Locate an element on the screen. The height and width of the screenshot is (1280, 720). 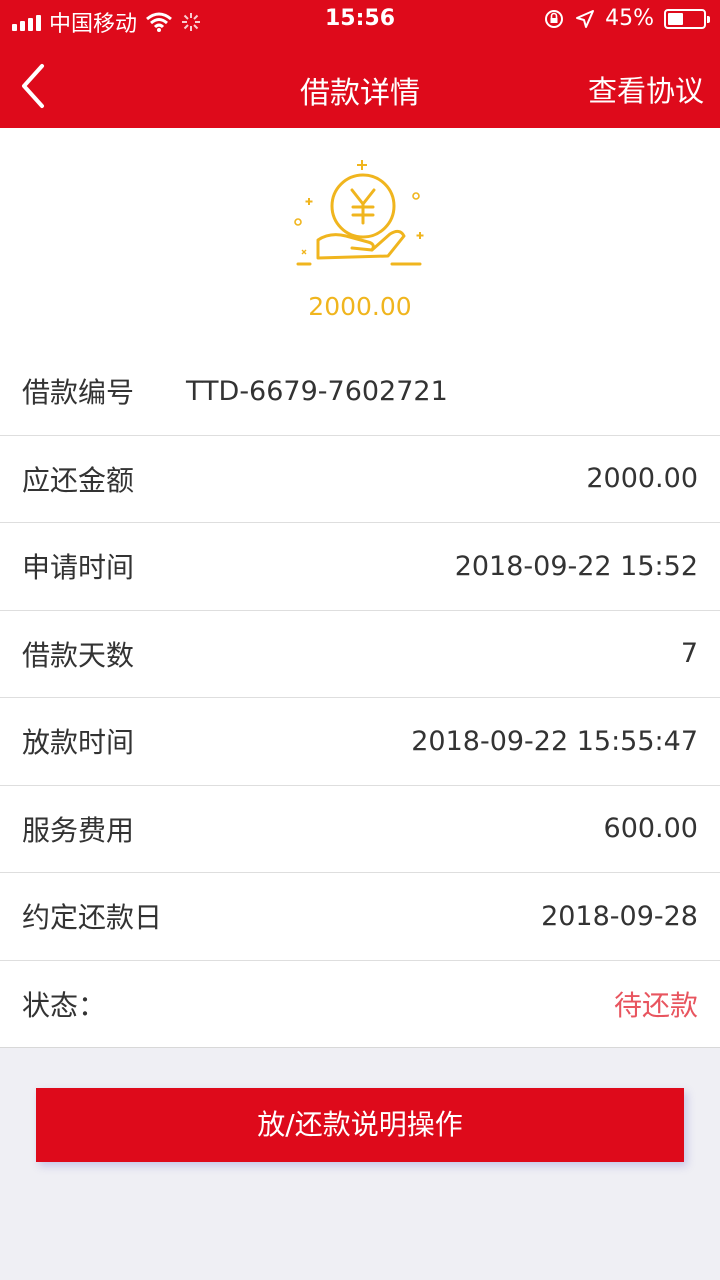
apply-time-row: 申请时间 2018-09-22 15:52 is located at coordinates (360, 567).